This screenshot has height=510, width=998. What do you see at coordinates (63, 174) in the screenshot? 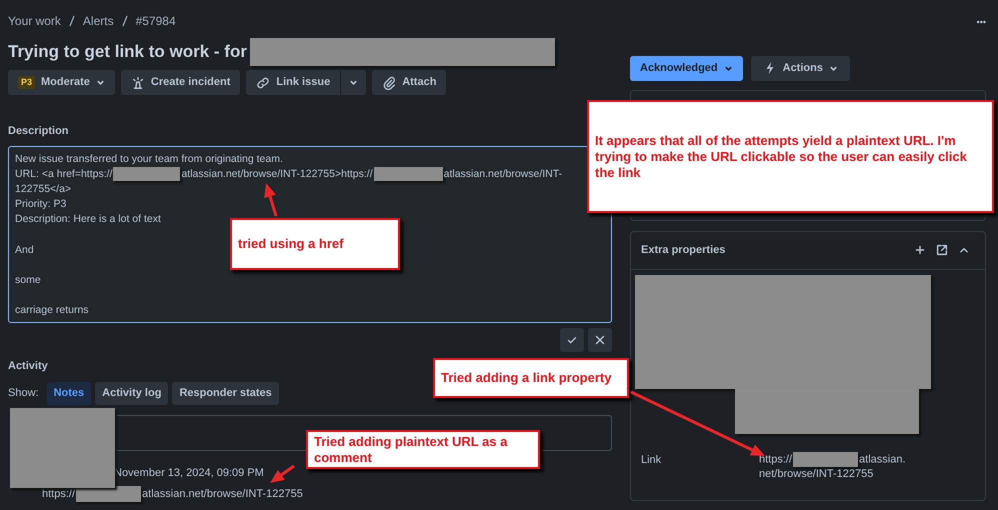
I see `url-text: URL: <a href=https://` at bounding box center [63, 174].